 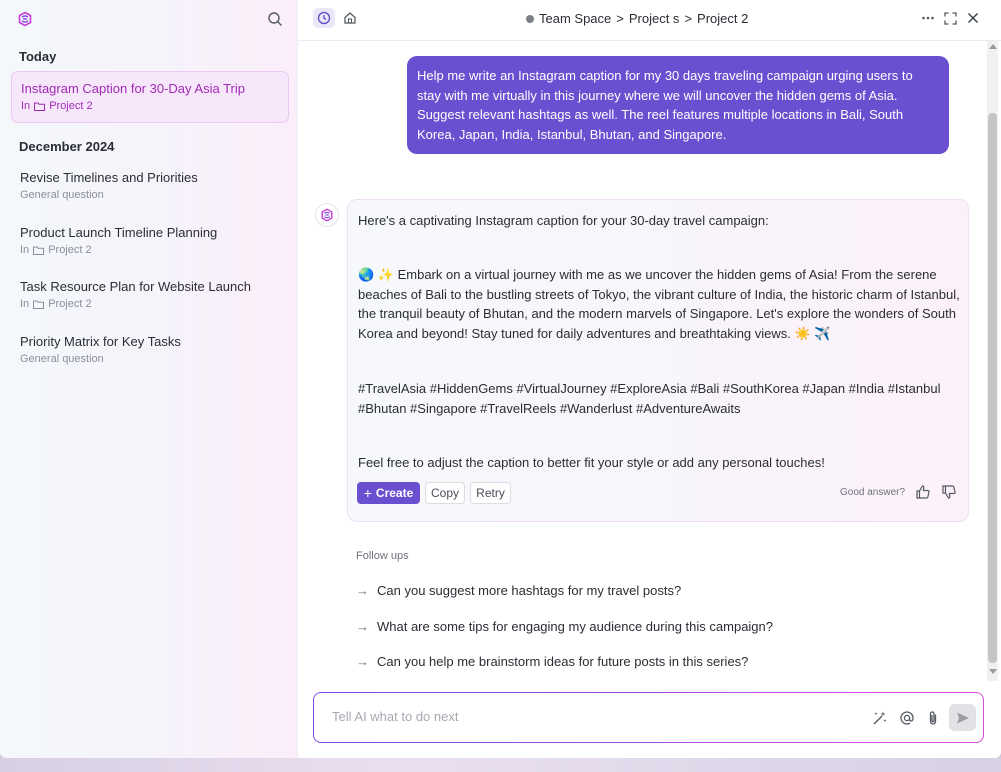 I want to click on ai-prompt-input, so click(x=592, y=716).